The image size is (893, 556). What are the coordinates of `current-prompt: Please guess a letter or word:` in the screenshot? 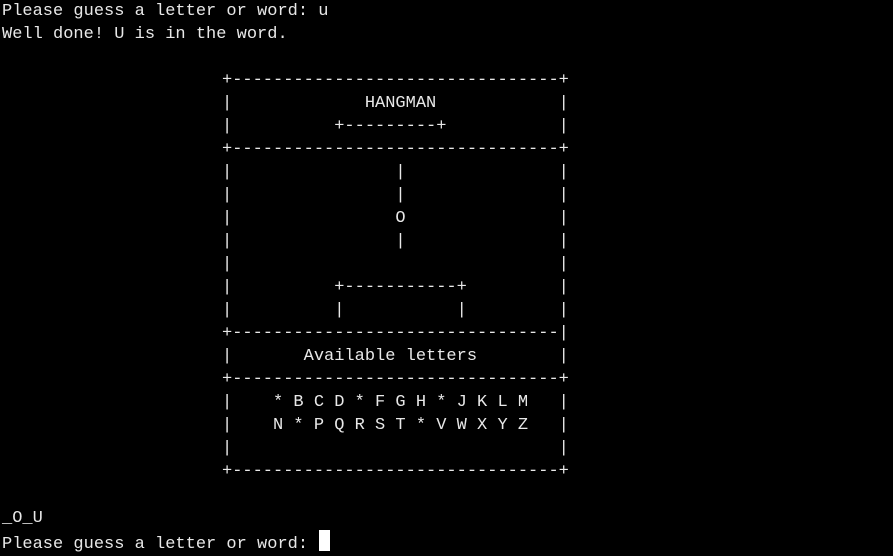 It's located at (160, 544).